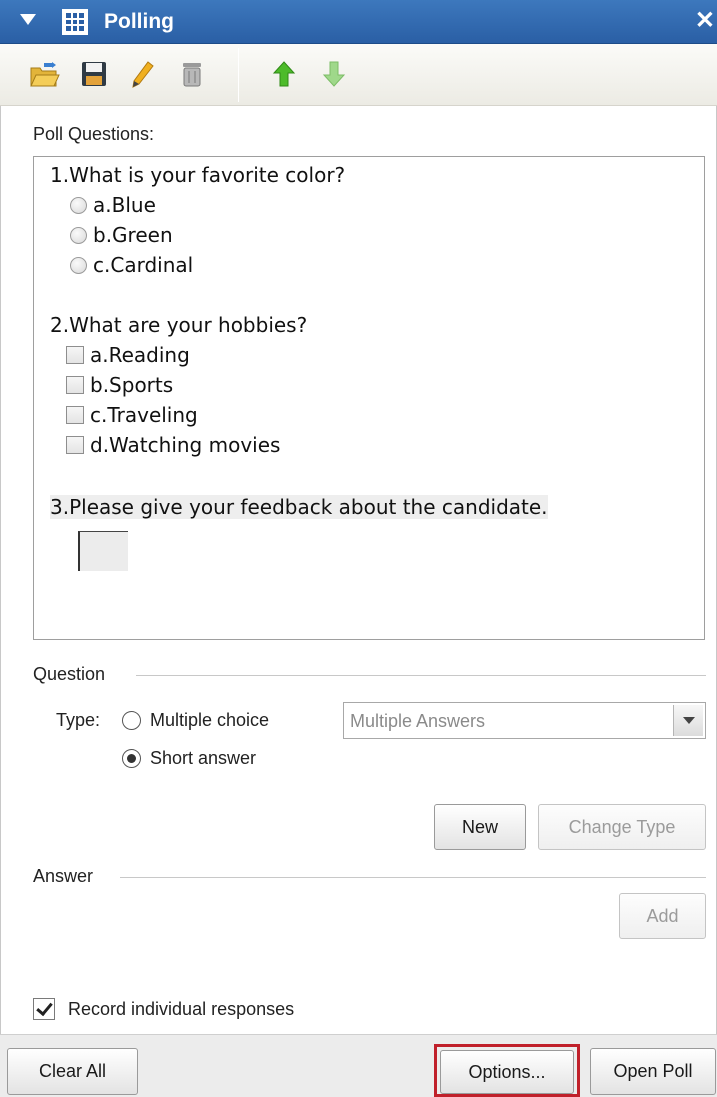  Describe the element at coordinates (524, 720) in the screenshot. I see `answer-type-dropdown: Multiple Answers` at that location.